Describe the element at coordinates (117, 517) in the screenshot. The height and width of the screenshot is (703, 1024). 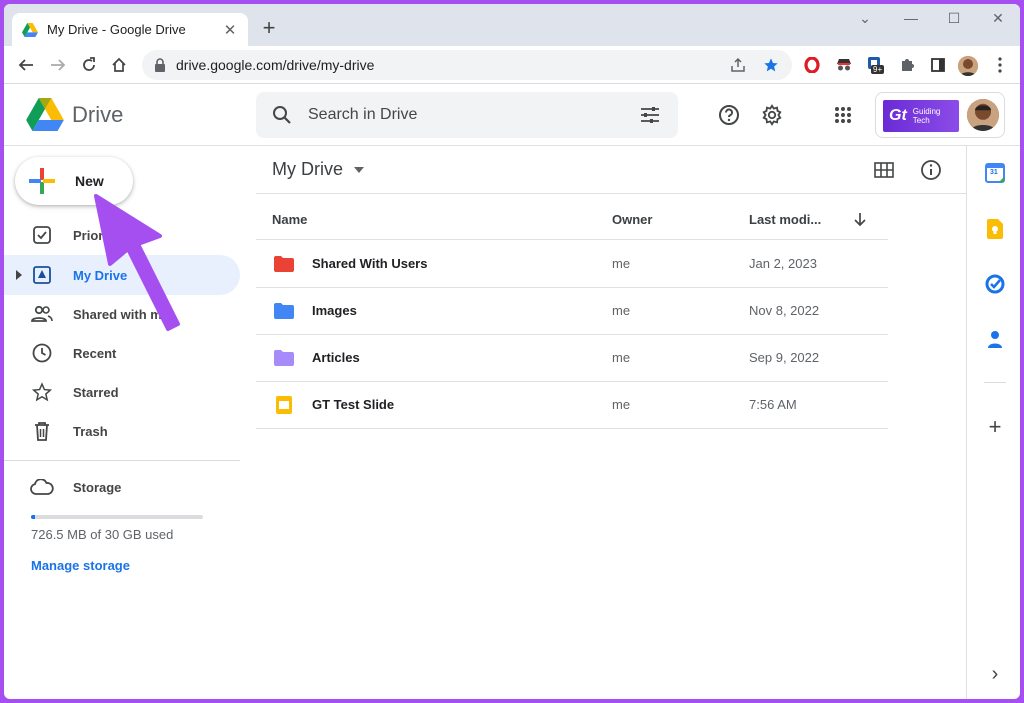
I see `storage-progress-bar` at that location.